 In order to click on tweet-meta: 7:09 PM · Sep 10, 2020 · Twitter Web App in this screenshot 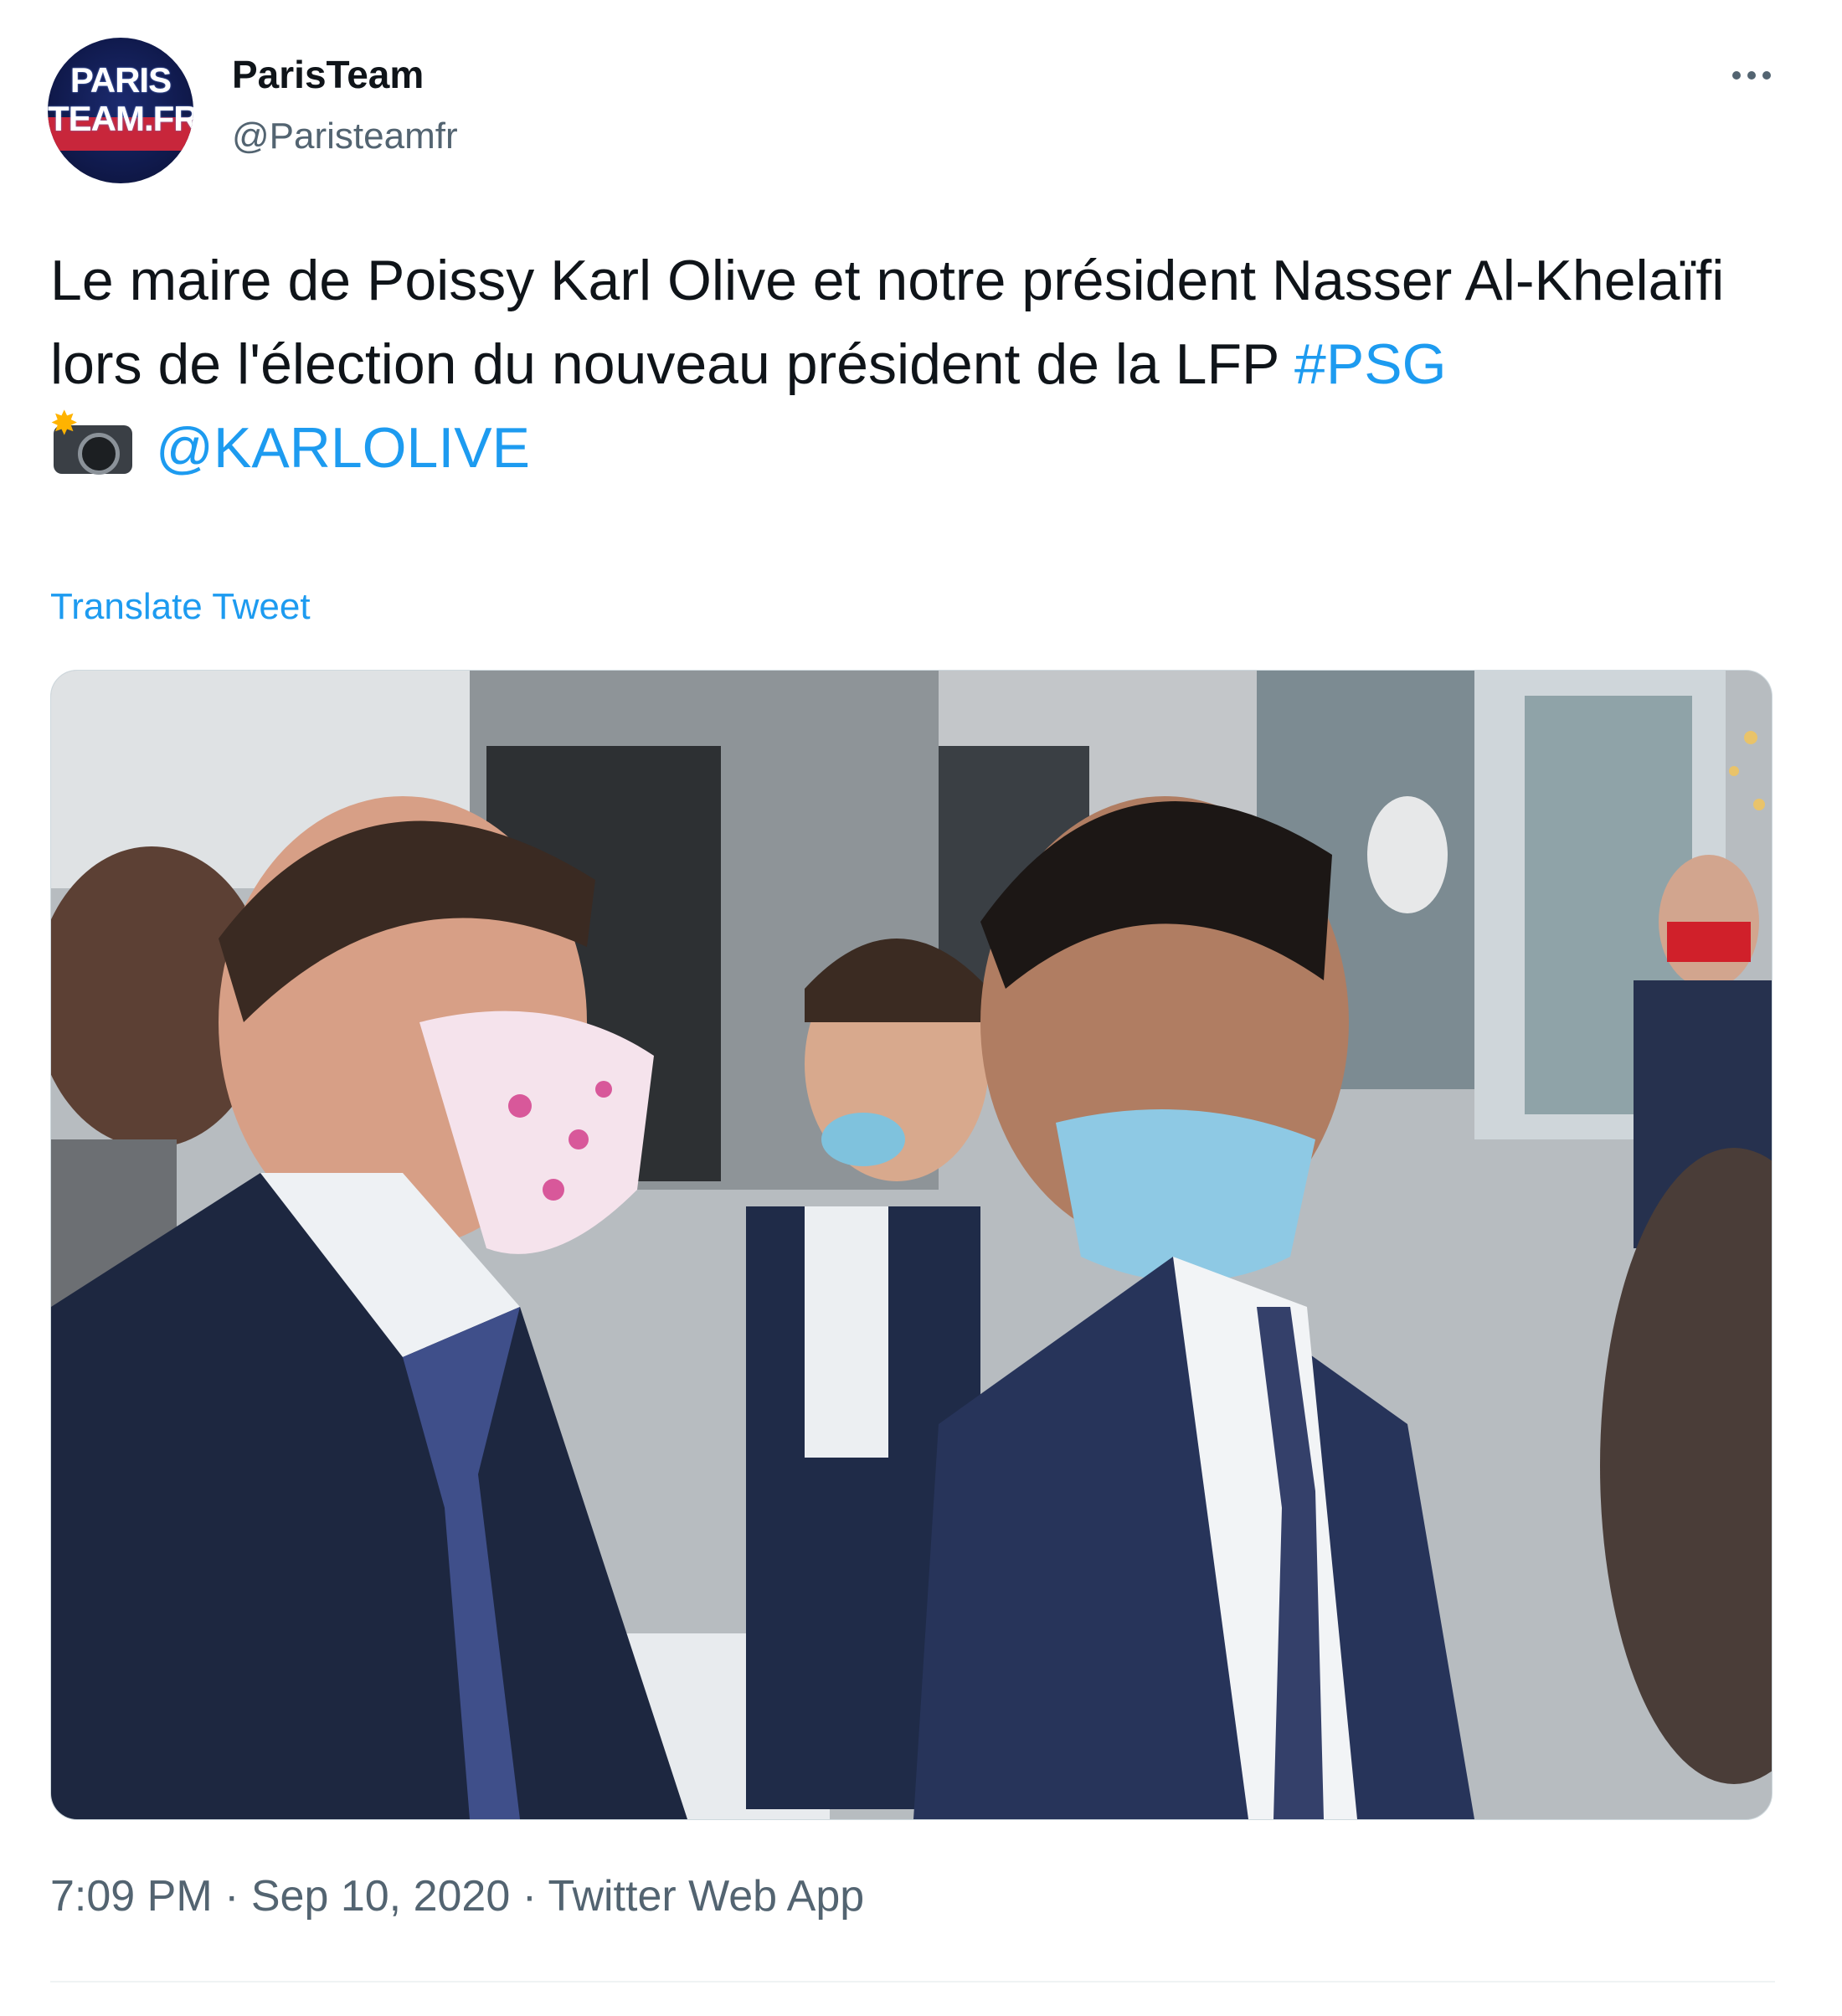, I will do `click(457, 1896)`.